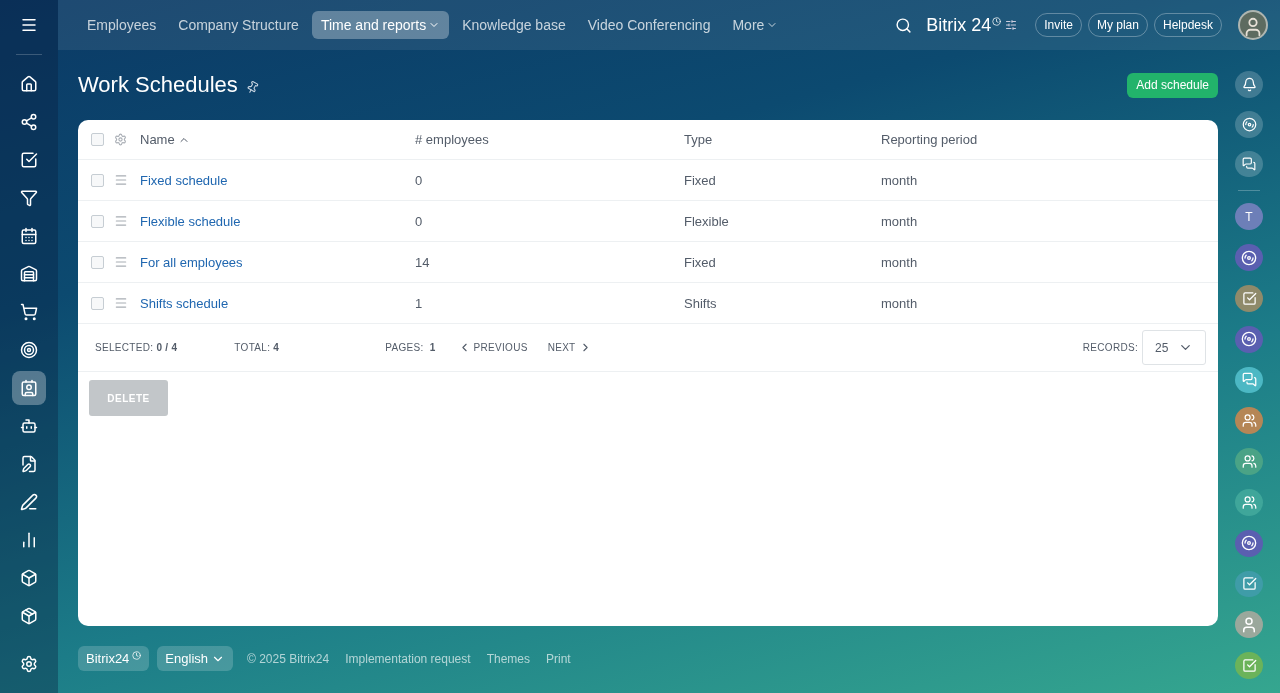 Image resolution: width=1280 pixels, height=693 pixels. Describe the element at coordinates (782, 139) in the screenshot. I see `column-header: Type` at that location.